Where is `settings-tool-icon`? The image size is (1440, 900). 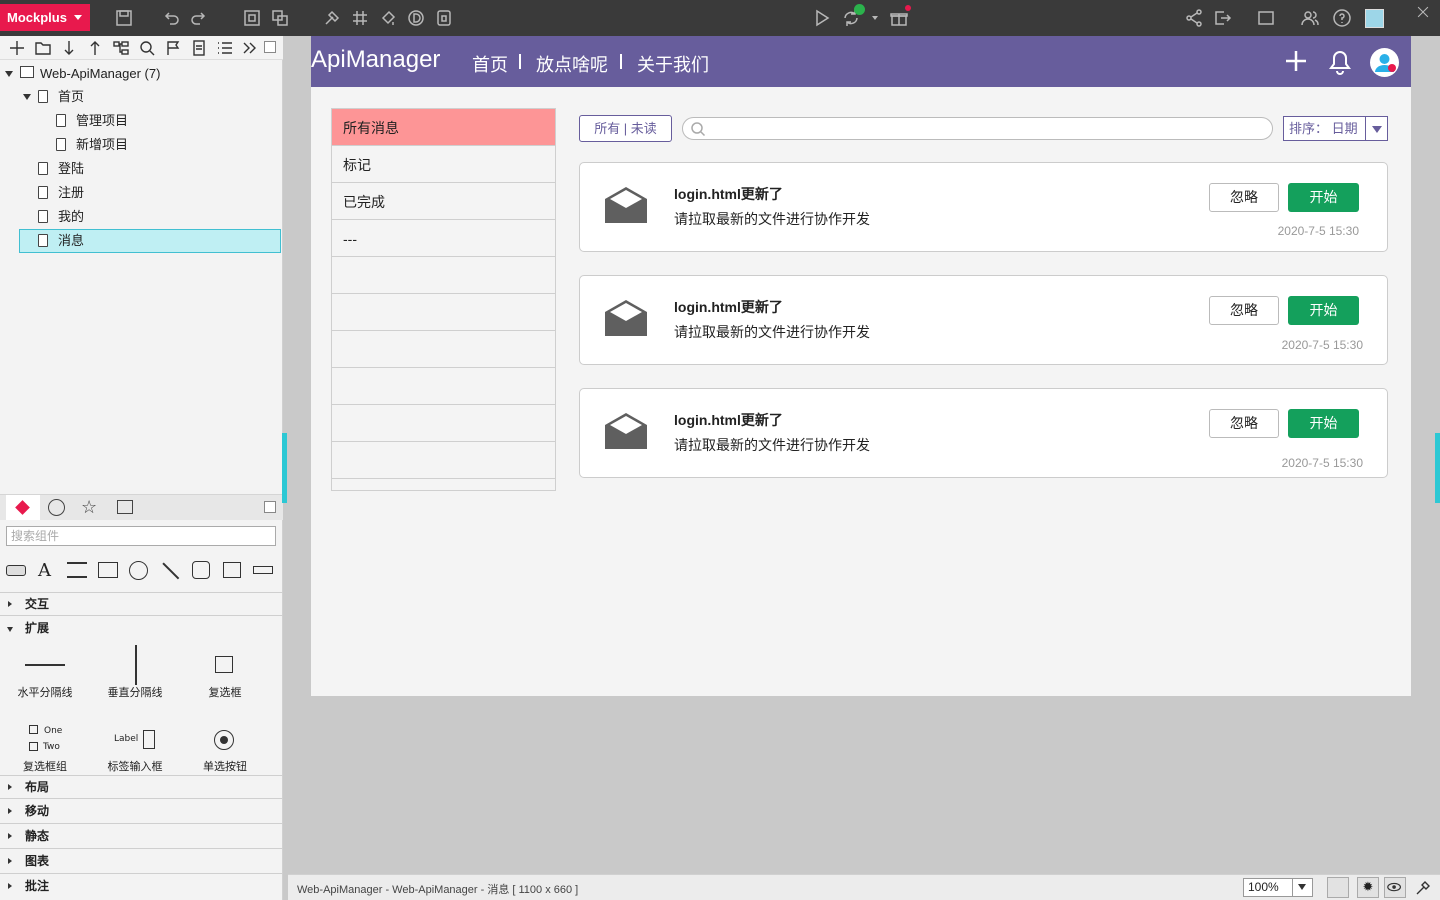
settings-tool-icon is located at coordinates (1423, 888).